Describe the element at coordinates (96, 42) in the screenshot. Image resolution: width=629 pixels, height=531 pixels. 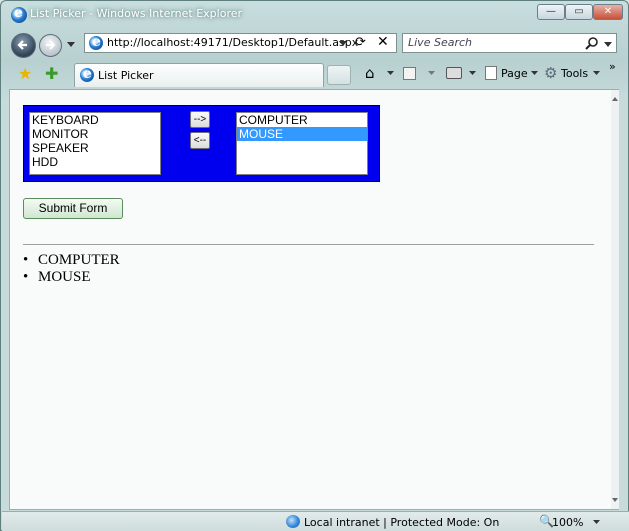
I see `page-ie-icon` at that location.